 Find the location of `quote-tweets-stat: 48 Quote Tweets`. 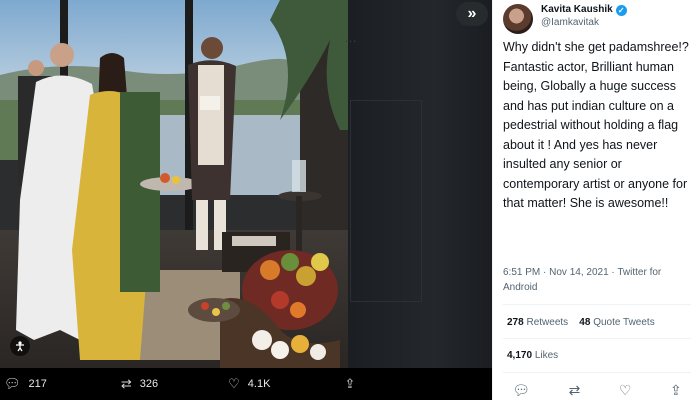

quote-tweets-stat: 48 Quote Tweets is located at coordinates (616, 322).